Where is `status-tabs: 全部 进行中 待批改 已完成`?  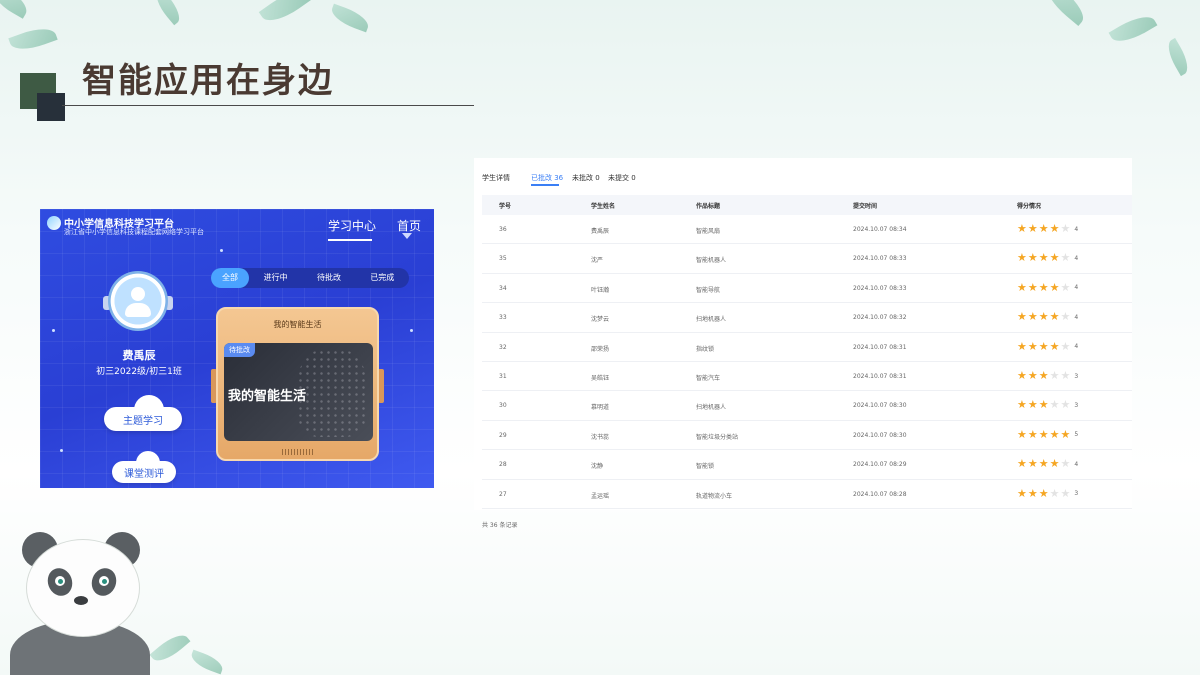
status-tabs: 全部 进行中 待批改 已完成 is located at coordinates (310, 278).